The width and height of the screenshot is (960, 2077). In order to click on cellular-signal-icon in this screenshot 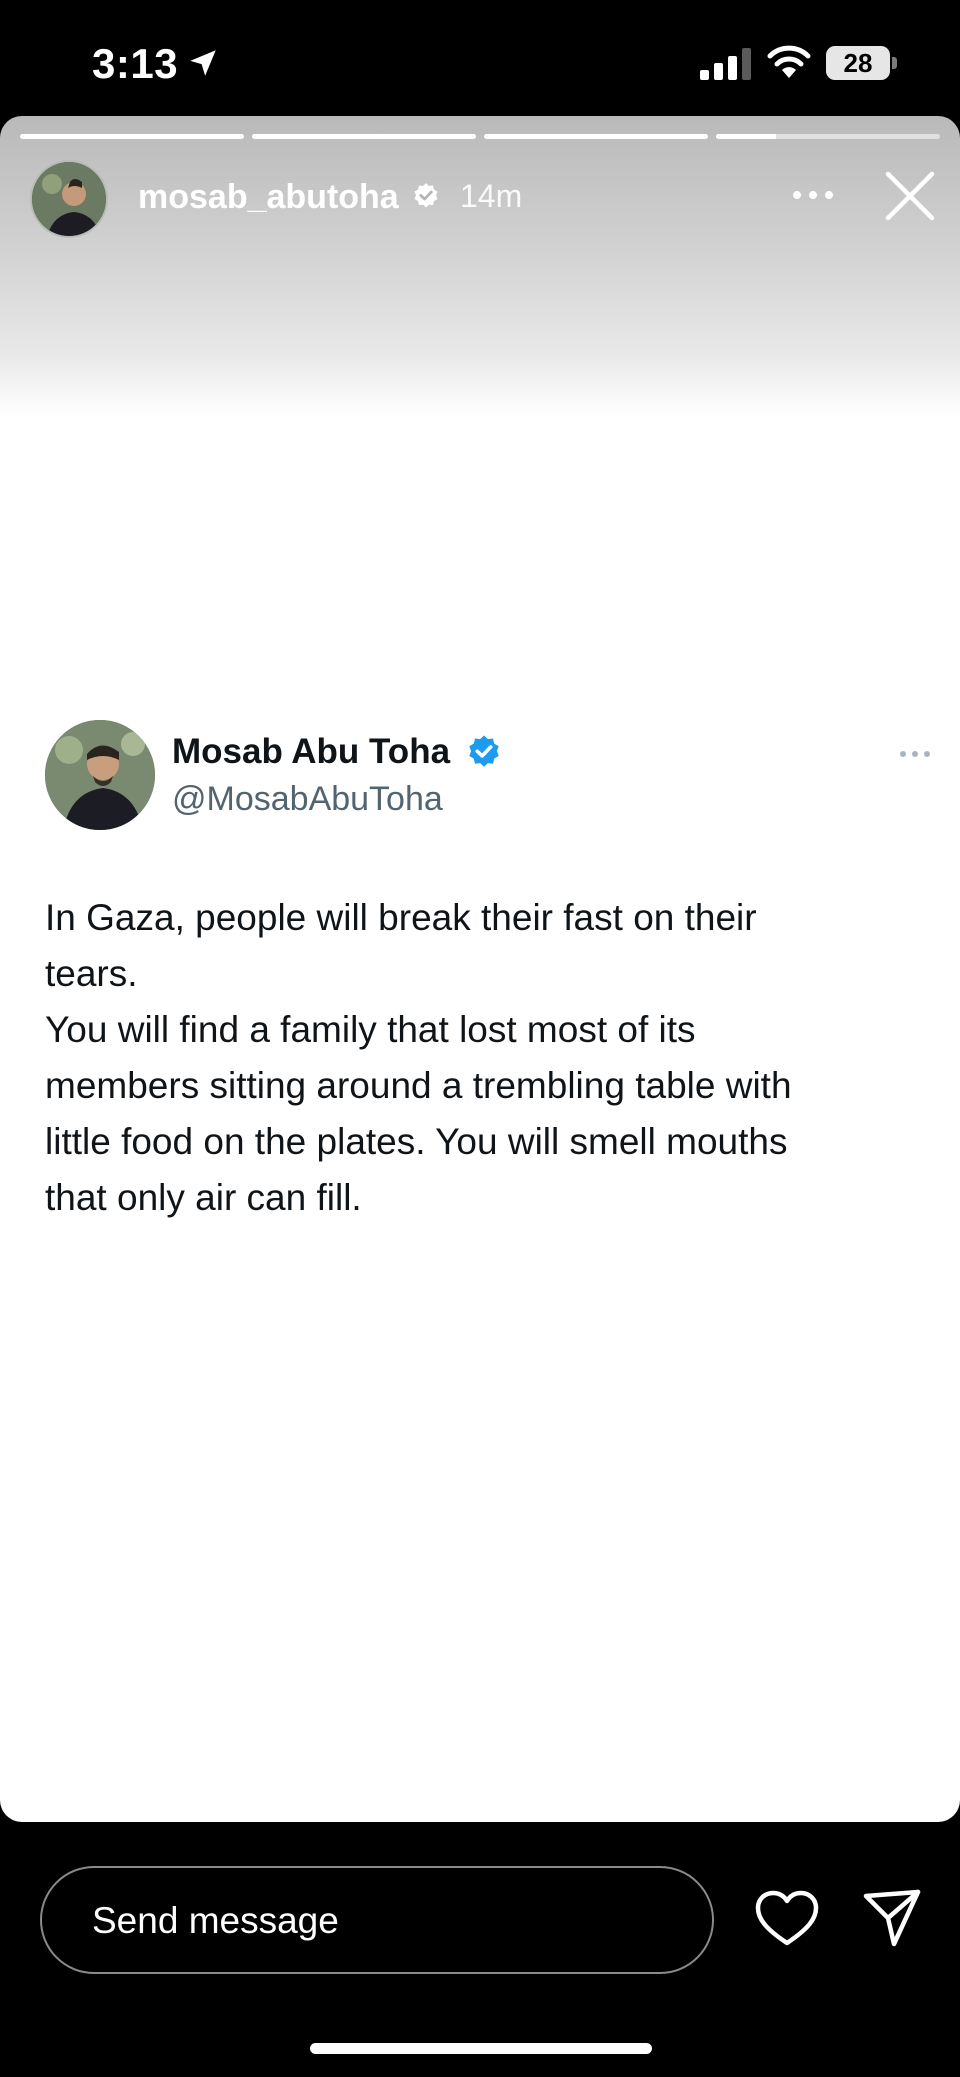, I will do `click(725, 64)`.